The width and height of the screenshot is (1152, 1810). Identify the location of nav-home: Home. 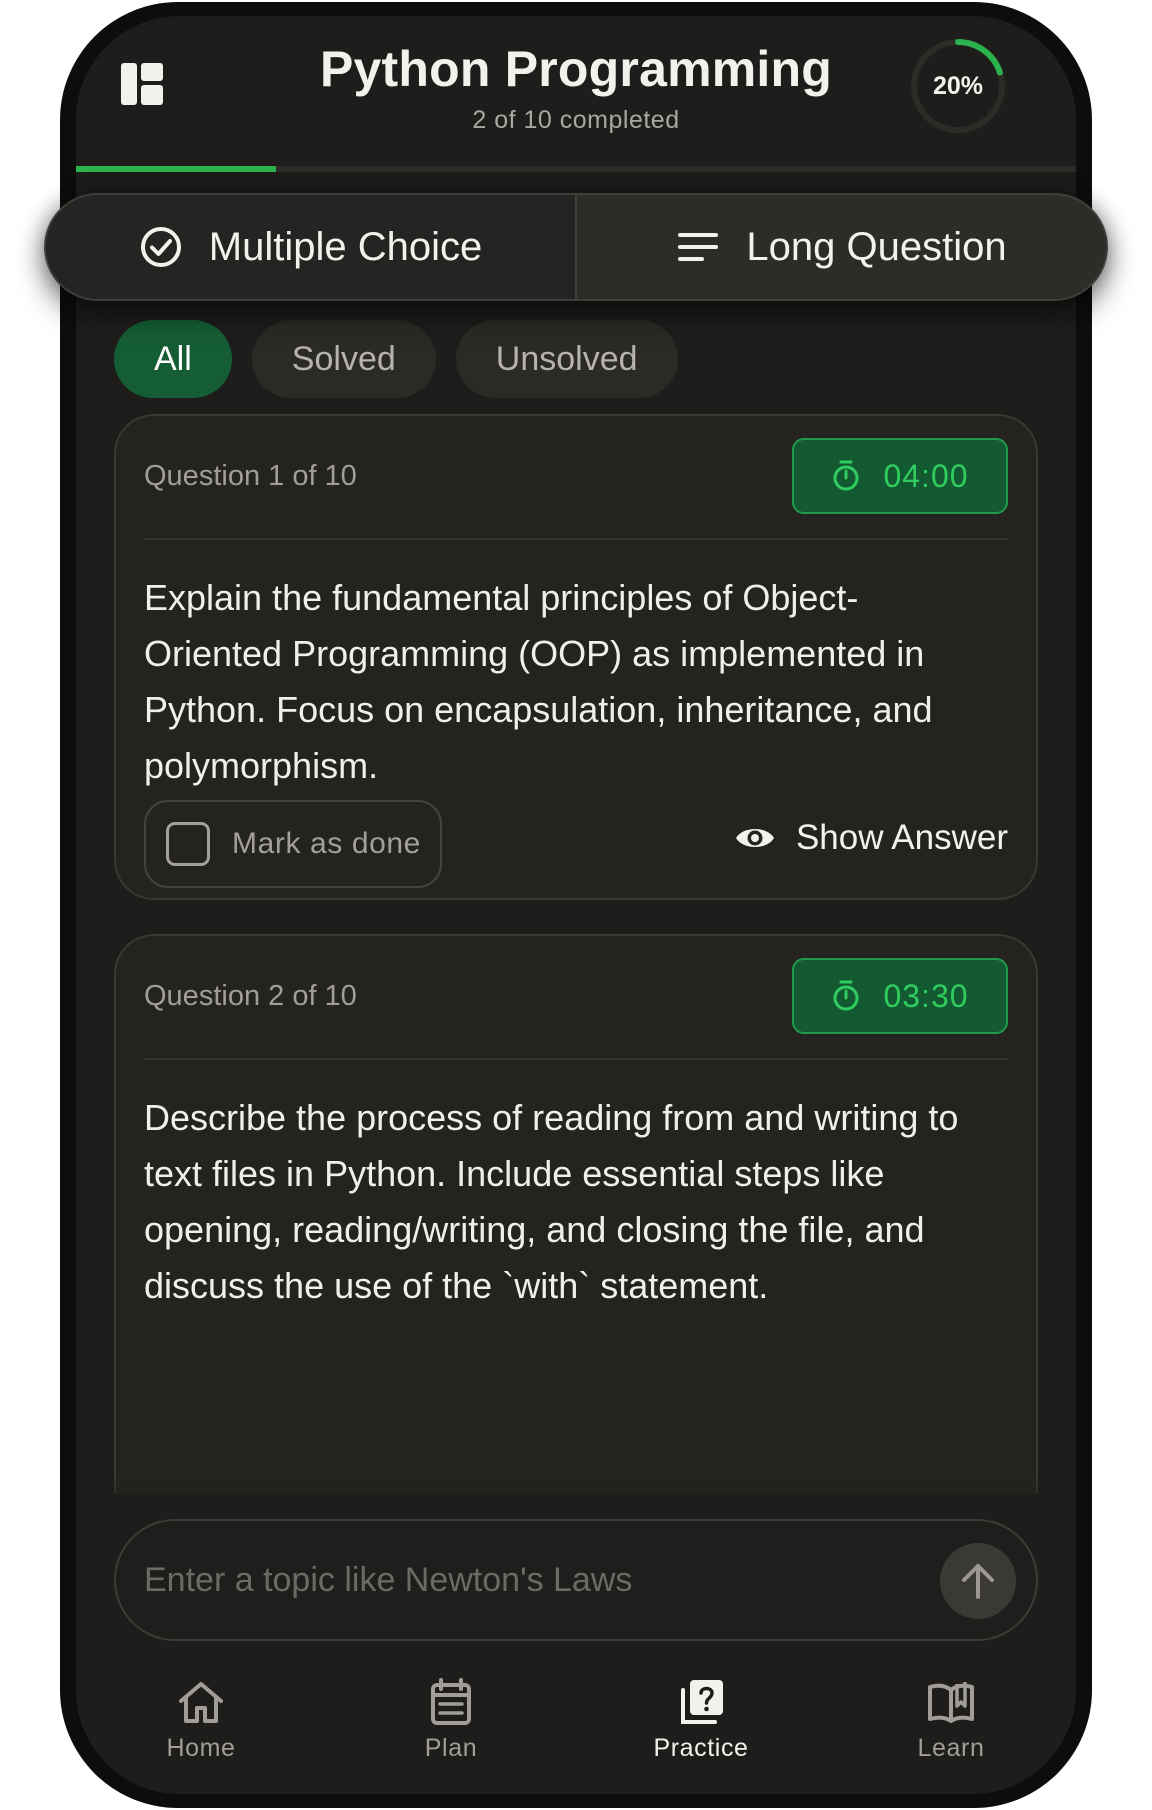
(201, 1731).